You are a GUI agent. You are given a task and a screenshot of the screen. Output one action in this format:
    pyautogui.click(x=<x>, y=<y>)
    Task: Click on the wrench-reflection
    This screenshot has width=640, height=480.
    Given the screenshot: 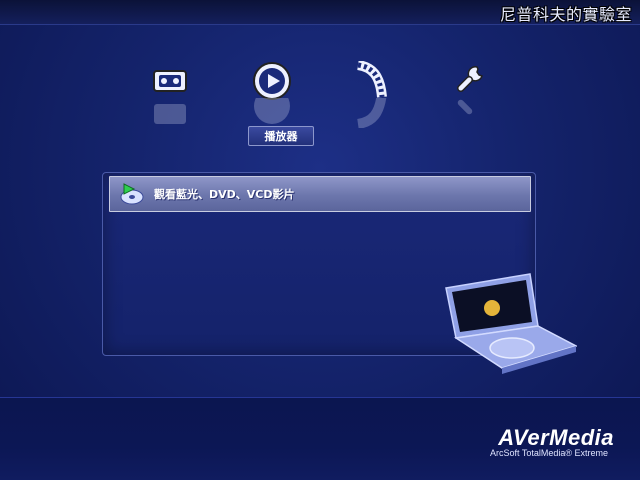 What is the action you would take?
    pyautogui.click(x=468, y=113)
    